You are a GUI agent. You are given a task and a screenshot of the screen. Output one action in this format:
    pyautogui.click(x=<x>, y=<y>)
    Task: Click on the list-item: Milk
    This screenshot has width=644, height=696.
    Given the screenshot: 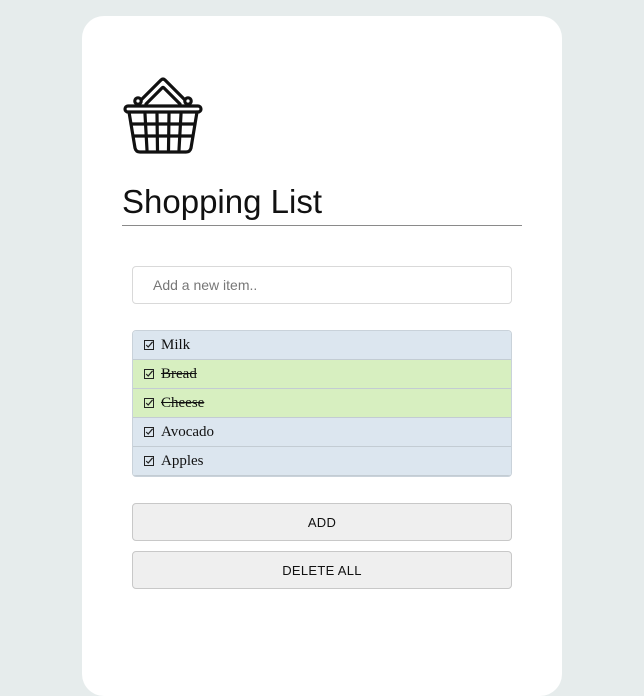 What is the action you would take?
    pyautogui.click(x=322, y=345)
    